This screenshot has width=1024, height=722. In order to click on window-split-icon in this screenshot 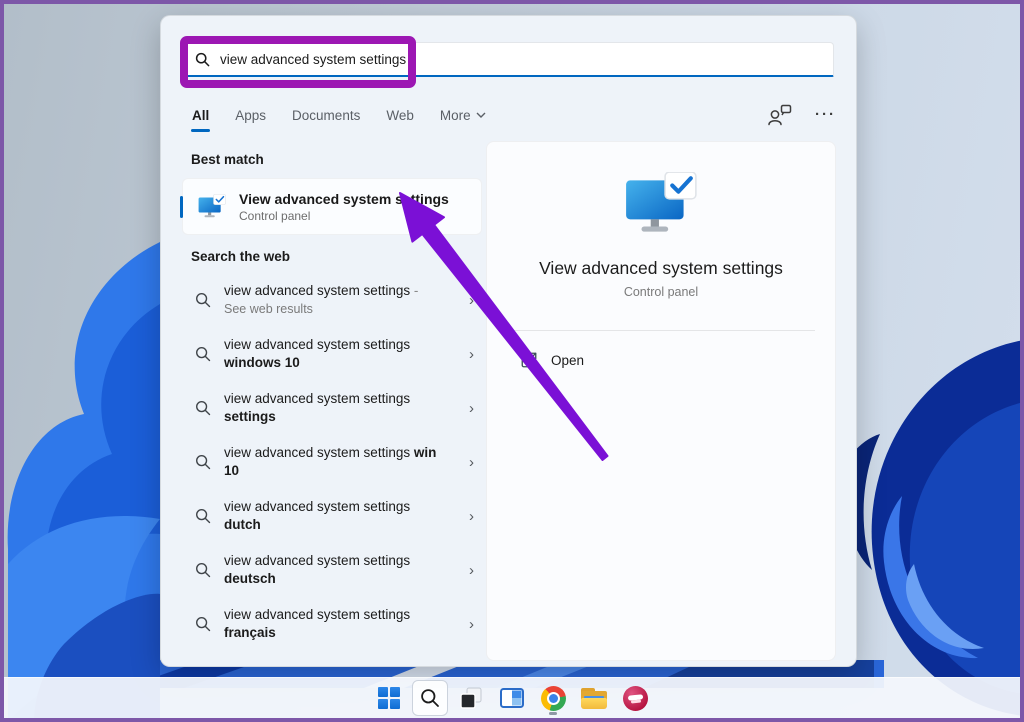, I will do `click(512, 698)`.